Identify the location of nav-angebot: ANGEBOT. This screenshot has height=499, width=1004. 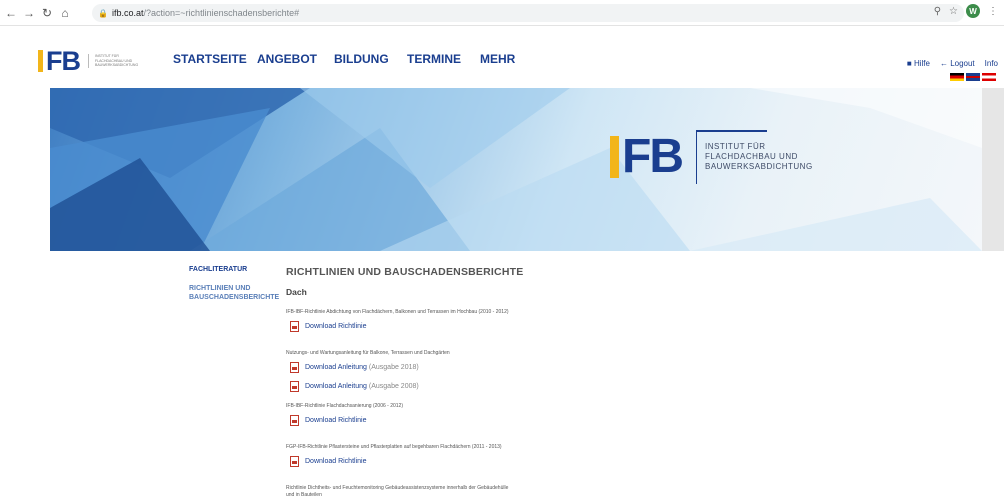
(295, 59).